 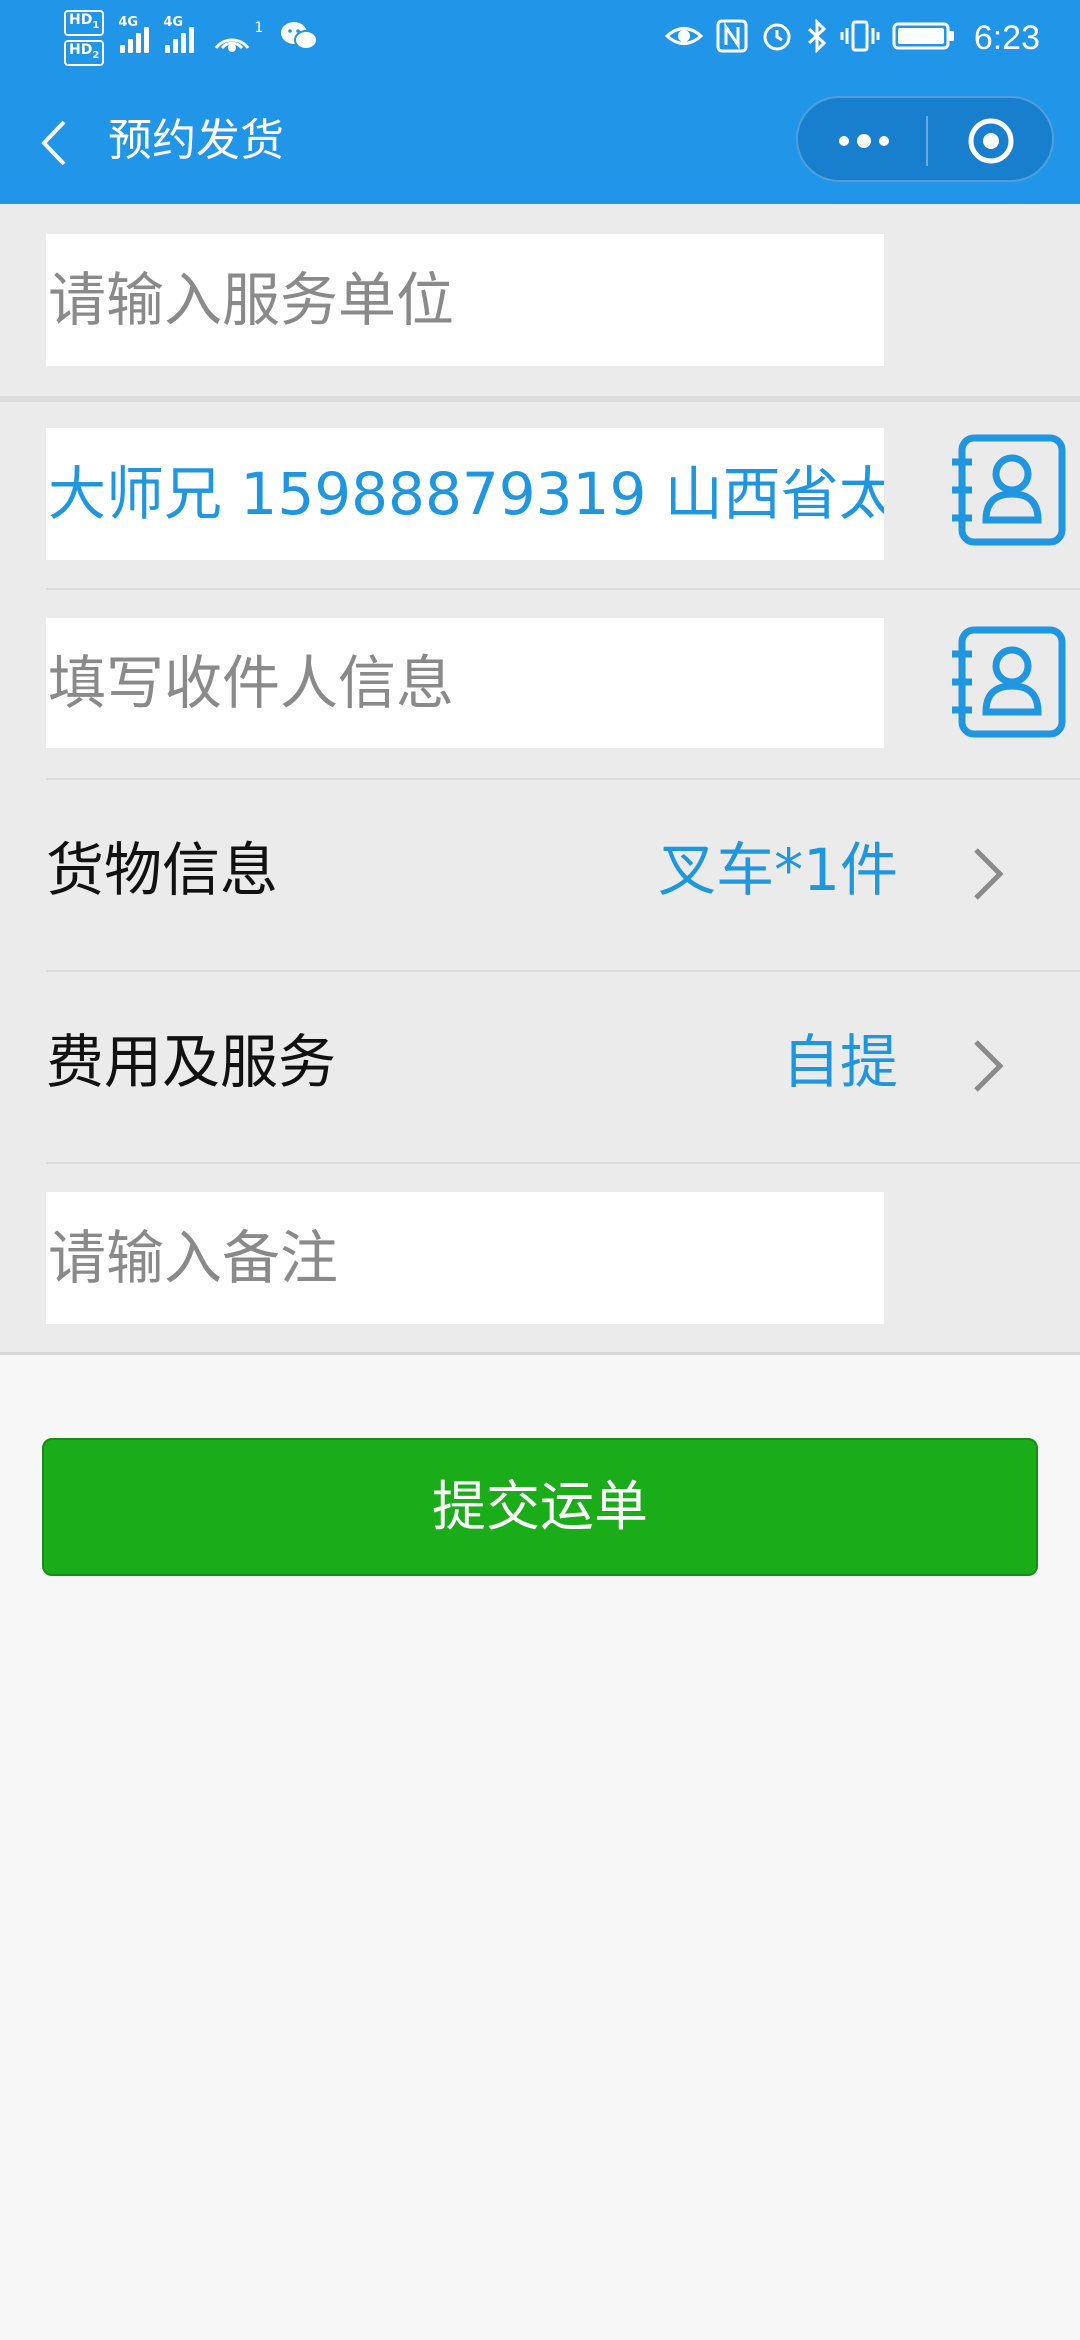 I want to click on eye-icon, so click(x=684, y=38).